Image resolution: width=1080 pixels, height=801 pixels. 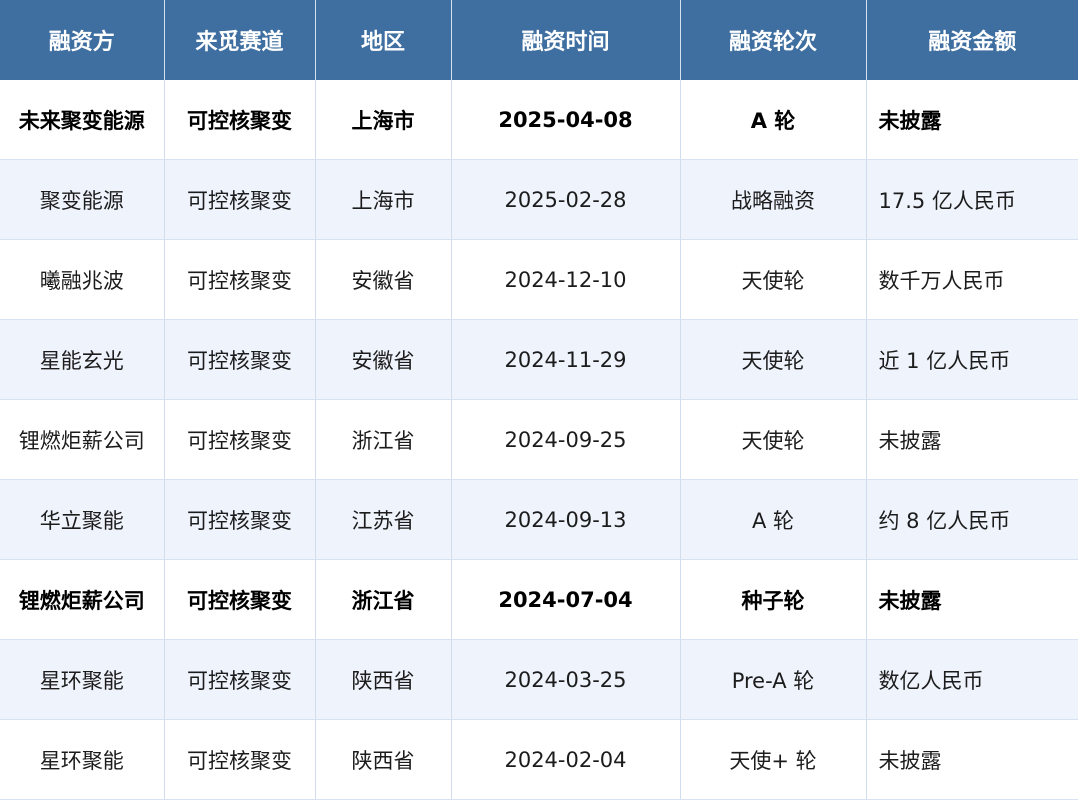 What do you see at coordinates (240, 40) in the screenshot?
I see `header-track: 来觅赛道` at bounding box center [240, 40].